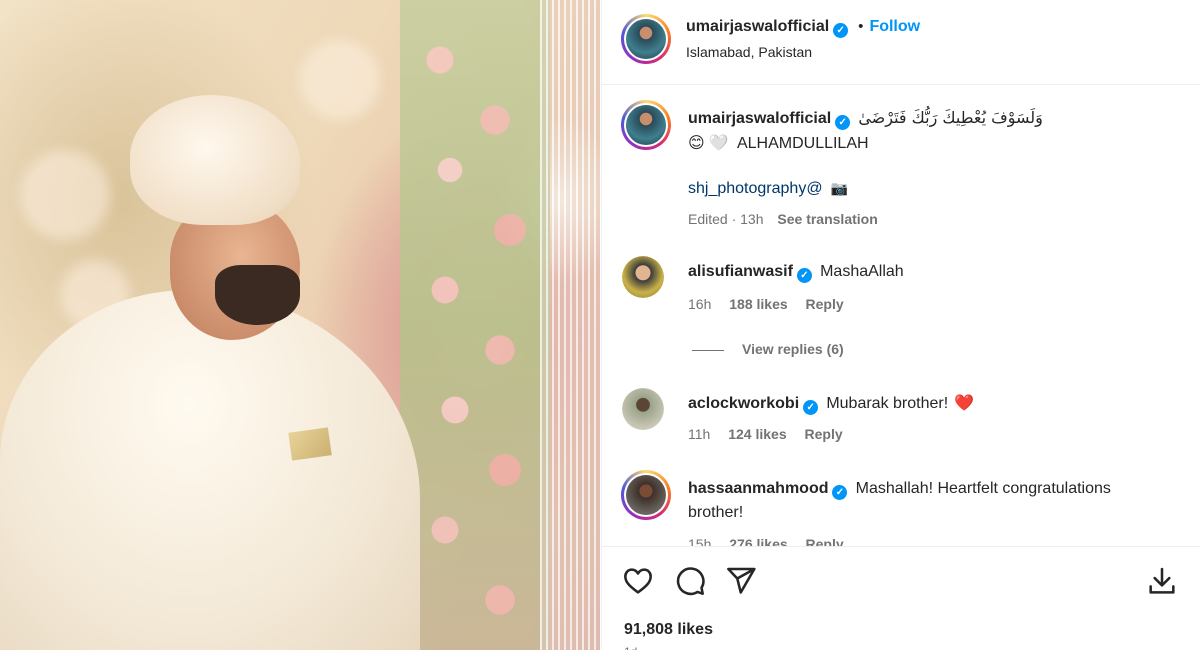 The width and height of the screenshot is (1200, 650). I want to click on white-heart-icon: 🤍, so click(718, 142).